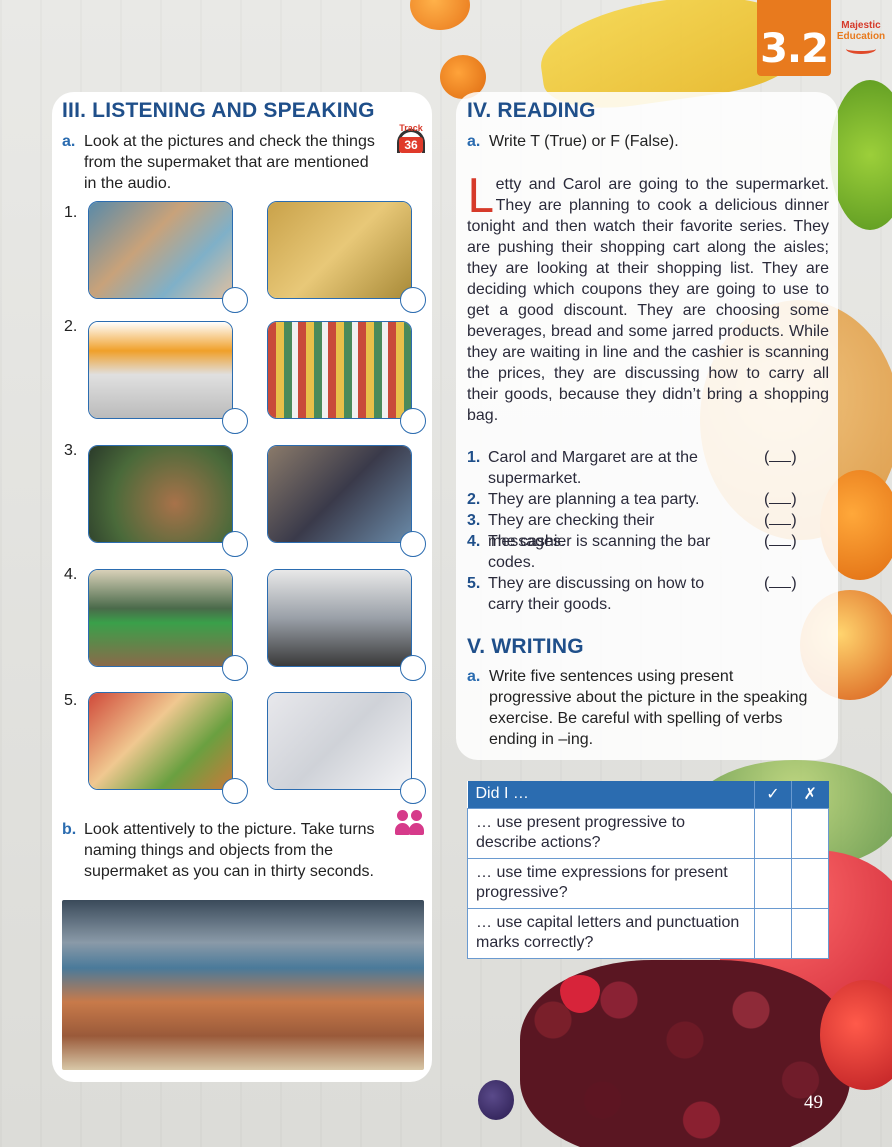  I want to click on brand-logo: Majestic Education, so click(861, 40).